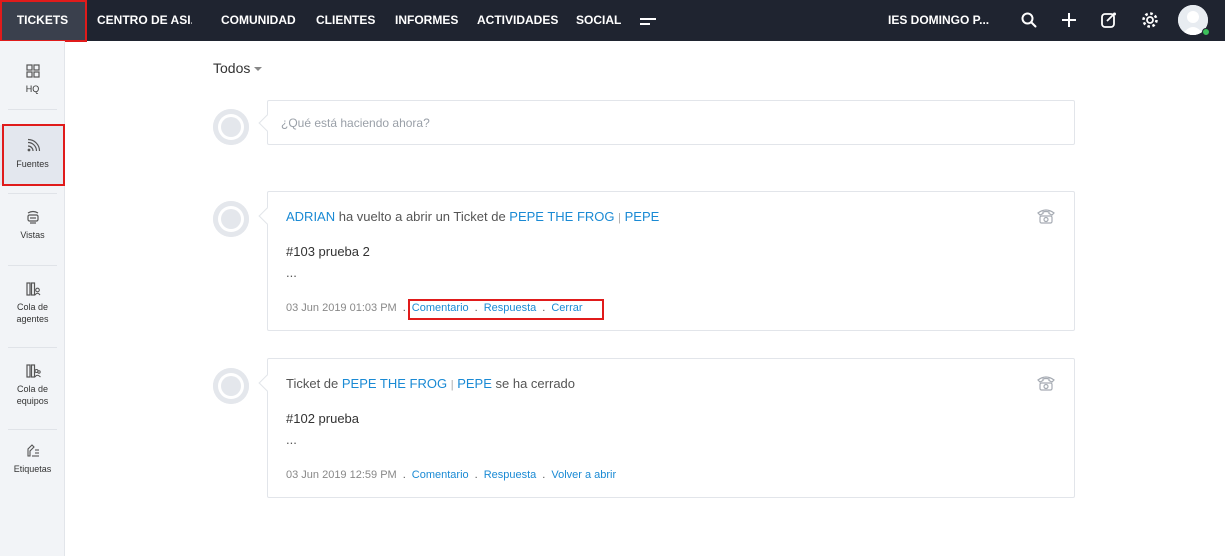  Describe the element at coordinates (583, 475) in the screenshot. I see `reopen-link: Volver a abrir` at that location.